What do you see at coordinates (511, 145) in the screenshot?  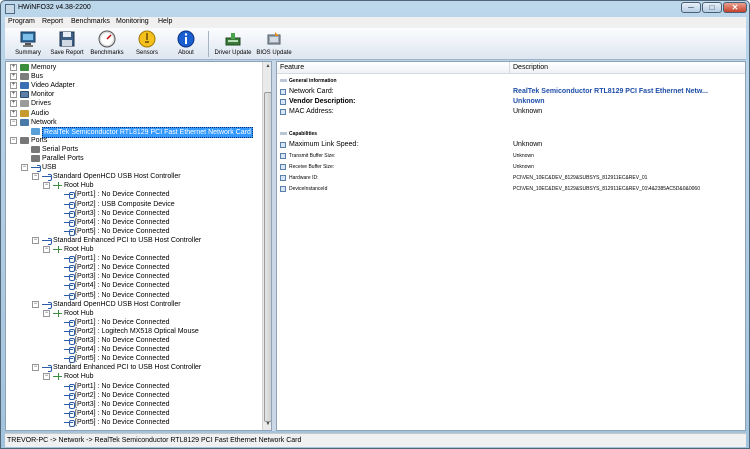 I see `detail-row: Maximum Link Speed: Unknown` at bounding box center [511, 145].